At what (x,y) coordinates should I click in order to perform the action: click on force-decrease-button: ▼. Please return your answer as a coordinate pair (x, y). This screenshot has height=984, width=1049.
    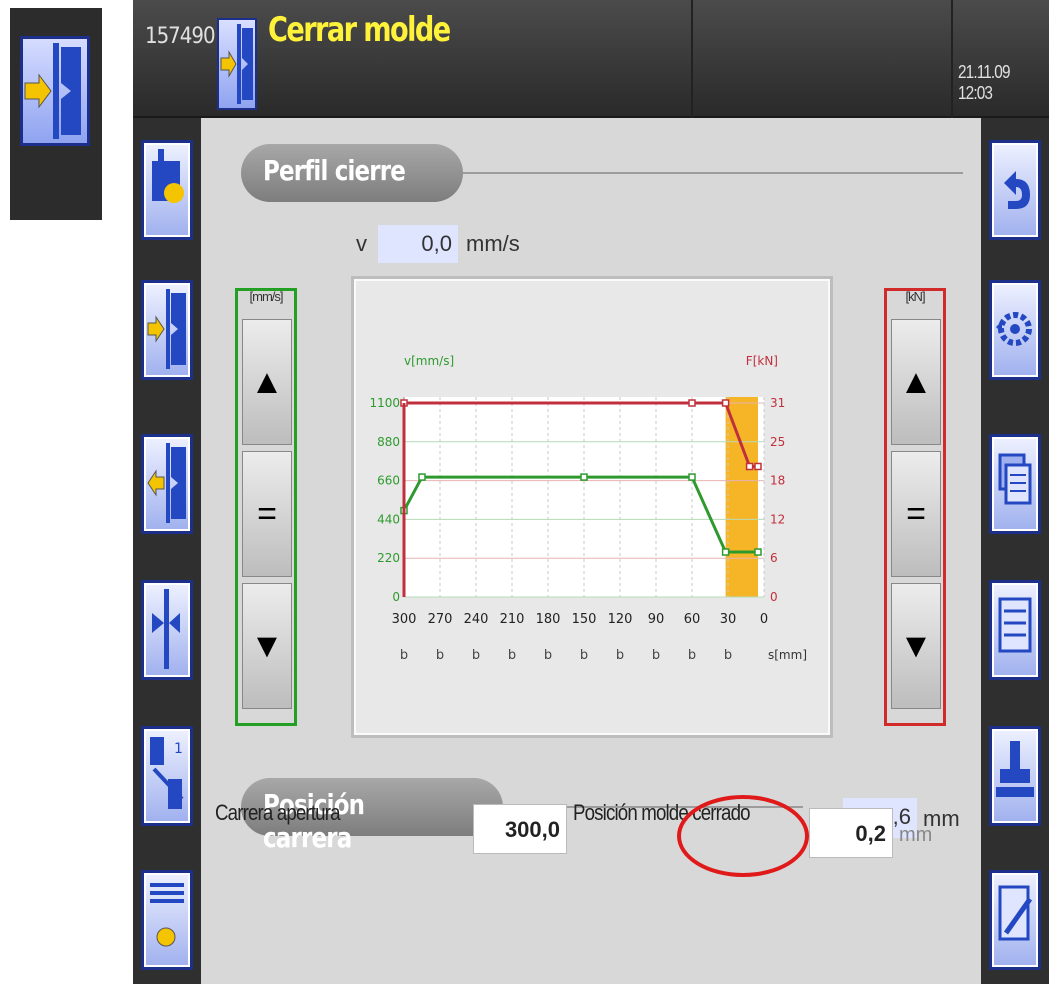
    Looking at the image, I should click on (916, 646).